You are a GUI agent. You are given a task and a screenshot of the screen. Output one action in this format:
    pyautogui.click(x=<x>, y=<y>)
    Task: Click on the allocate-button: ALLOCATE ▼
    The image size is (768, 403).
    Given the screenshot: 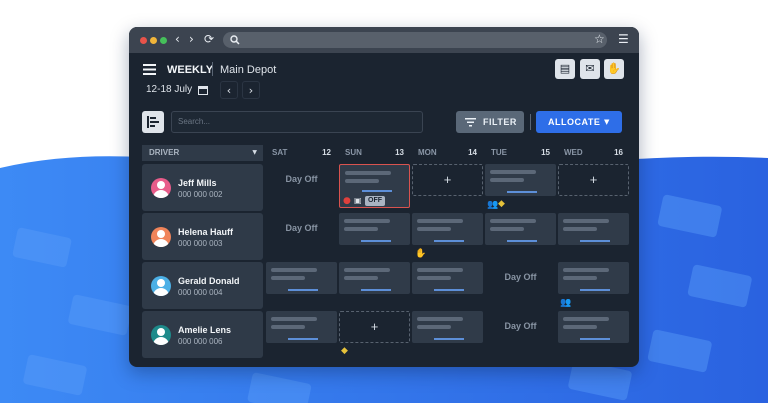 What is the action you would take?
    pyautogui.click(x=579, y=122)
    